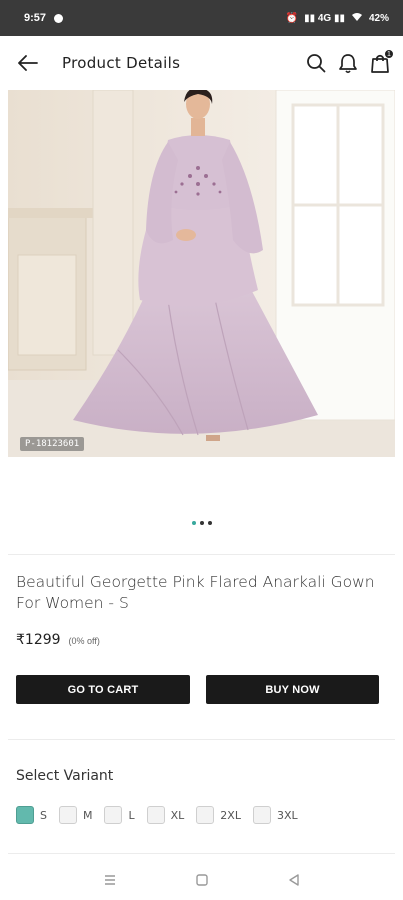 The width and height of the screenshot is (403, 900). Describe the element at coordinates (59, 18) in the screenshot. I see `notification-dot-icon` at that location.